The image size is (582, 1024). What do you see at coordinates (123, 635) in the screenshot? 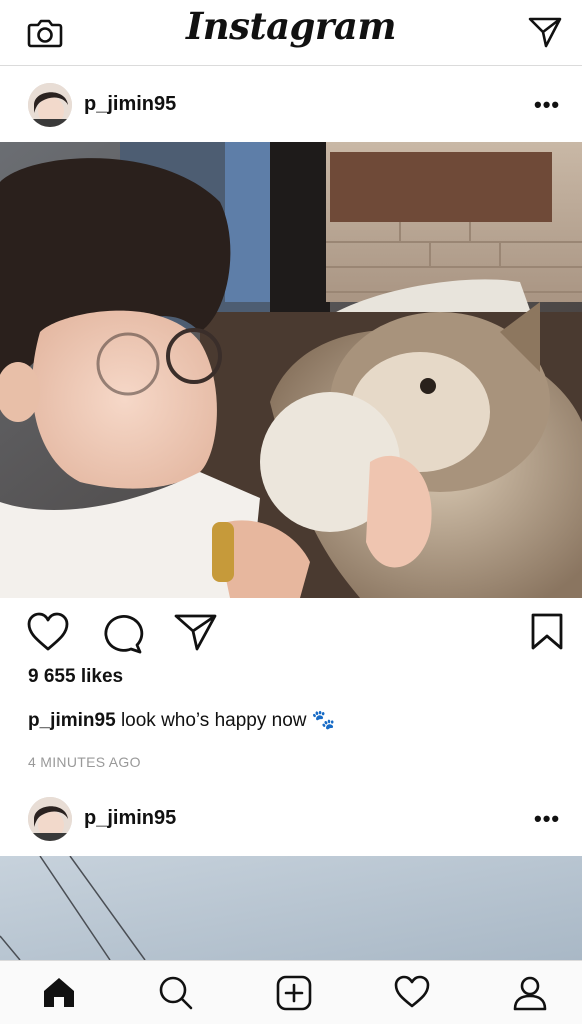
I see `comment-icon` at bounding box center [123, 635].